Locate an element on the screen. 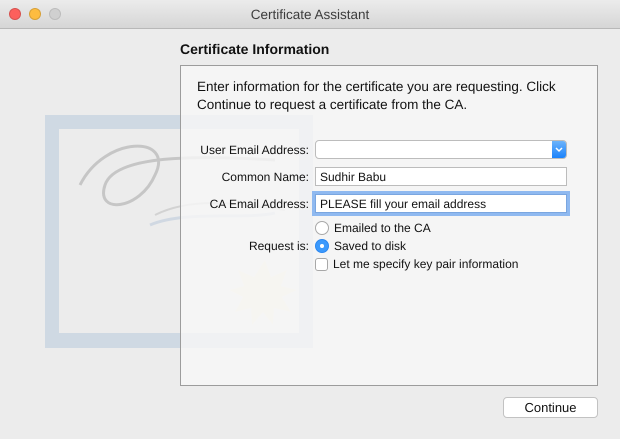 The height and width of the screenshot is (439, 620). window-title: Certificate Assistant is located at coordinates (310, 14).